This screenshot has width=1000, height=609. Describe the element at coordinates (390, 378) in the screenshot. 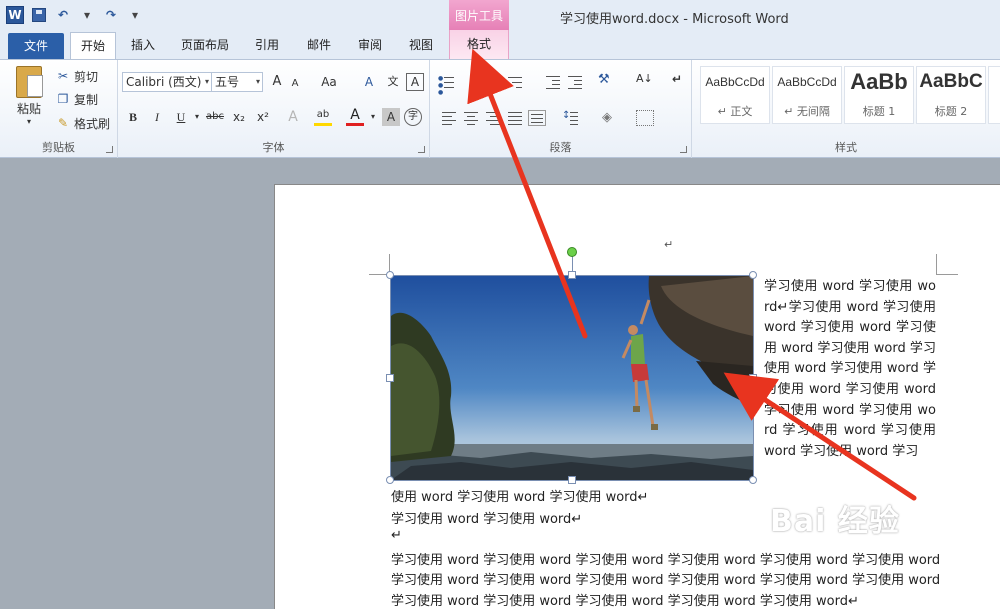

I see `resize-handle-left` at that location.